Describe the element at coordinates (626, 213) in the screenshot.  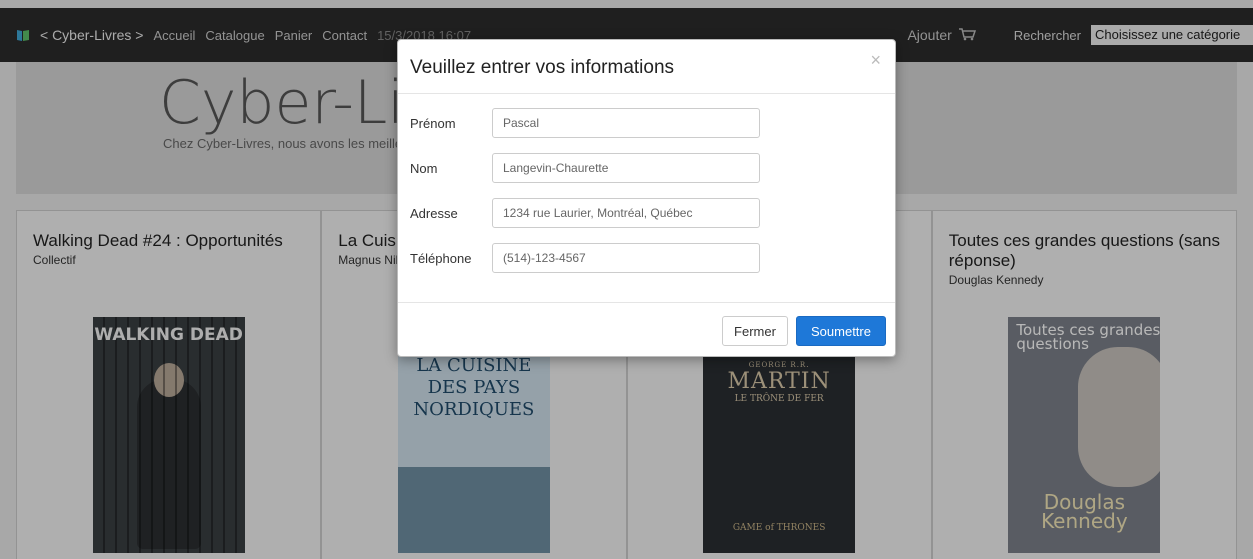
I see `adresse-field: 1234 rue Laurier, Montréal, Québec` at that location.